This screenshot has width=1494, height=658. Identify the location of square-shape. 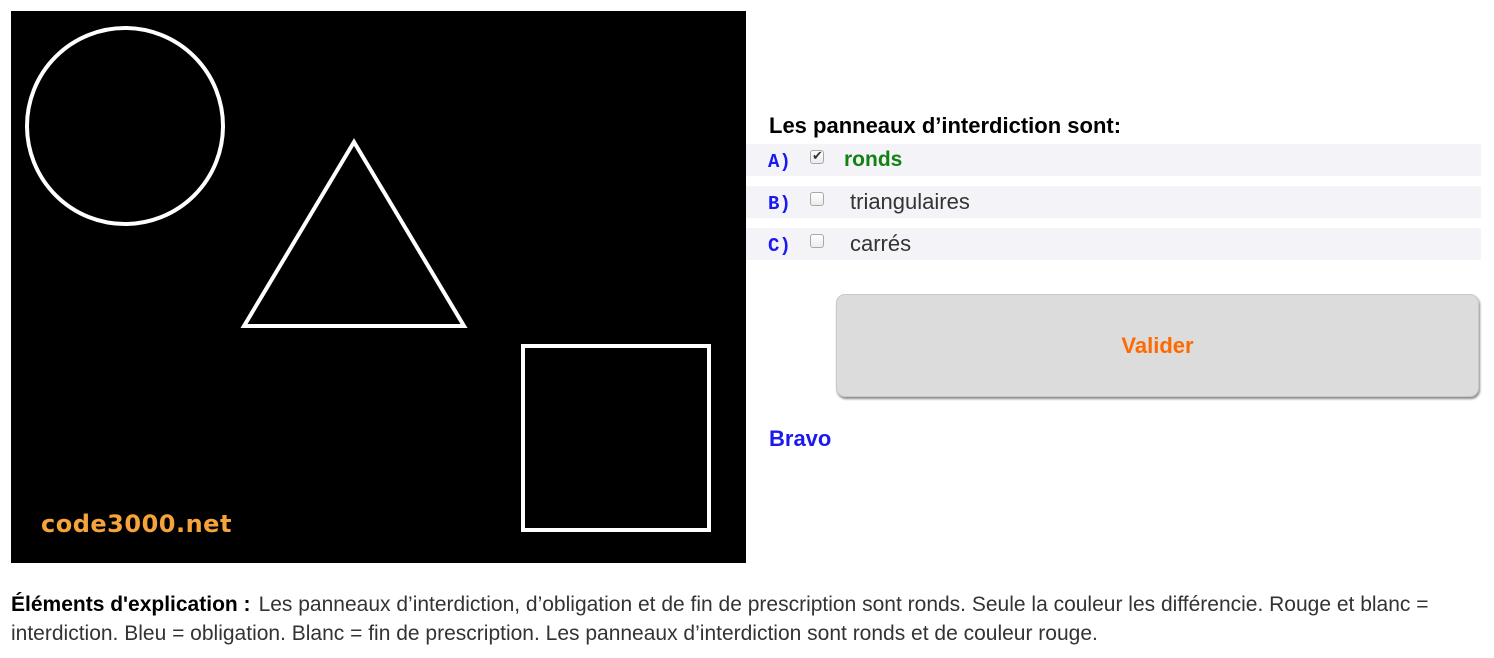
(616, 438).